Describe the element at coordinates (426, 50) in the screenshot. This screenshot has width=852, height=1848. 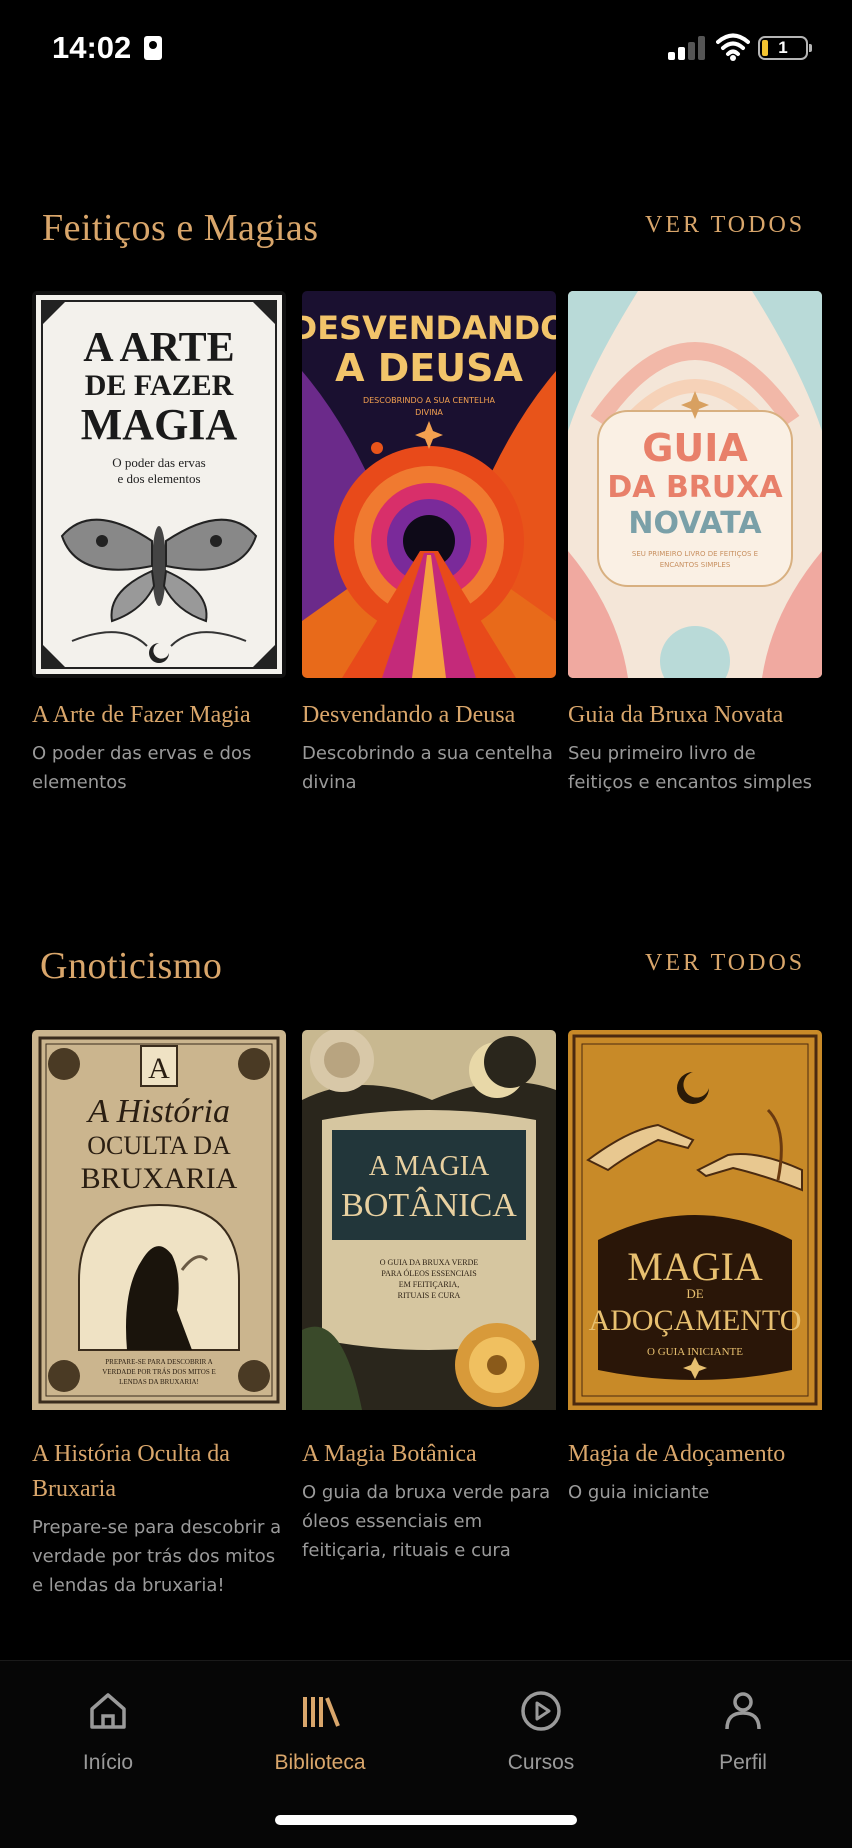
I see `status-bar: 14:02 1` at that location.